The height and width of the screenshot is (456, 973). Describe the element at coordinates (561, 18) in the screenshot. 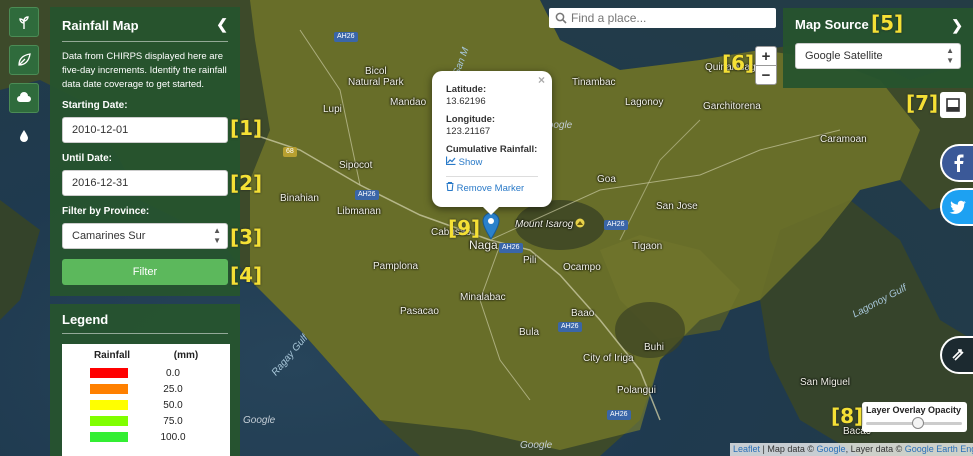

I see `search-icon` at that location.